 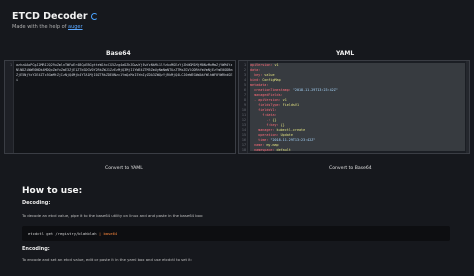 I want to click on yaml-key: managedFields:, so click(x=266, y=95).